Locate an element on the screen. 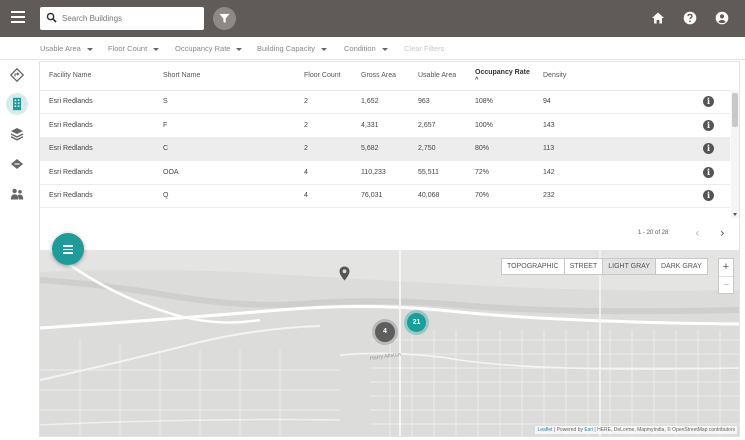 This screenshot has height=440, width=745. cell-usable-area: 2,657 is located at coordinates (437, 125).